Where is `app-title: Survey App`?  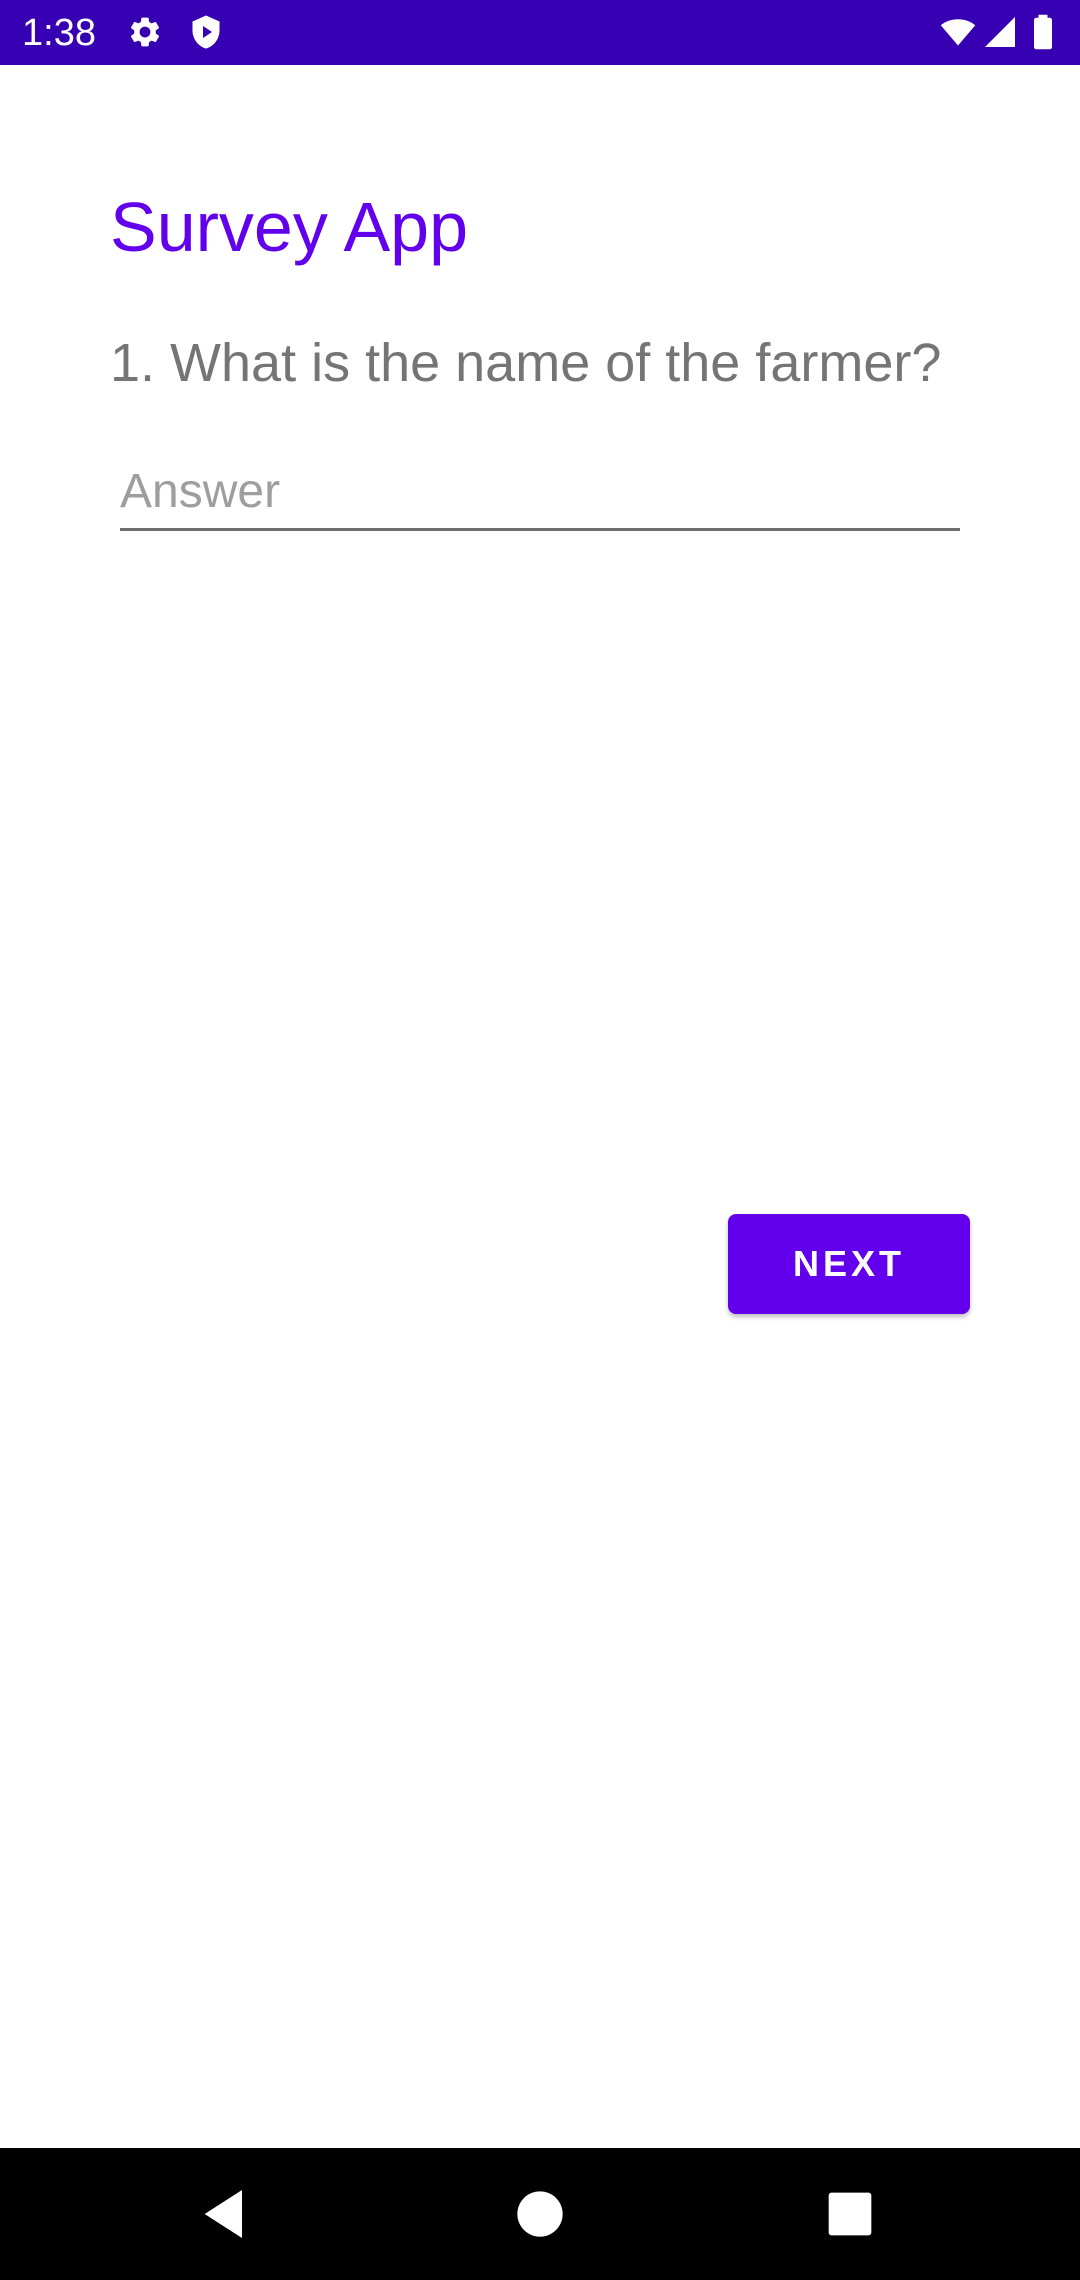 app-title: Survey App is located at coordinates (289, 227).